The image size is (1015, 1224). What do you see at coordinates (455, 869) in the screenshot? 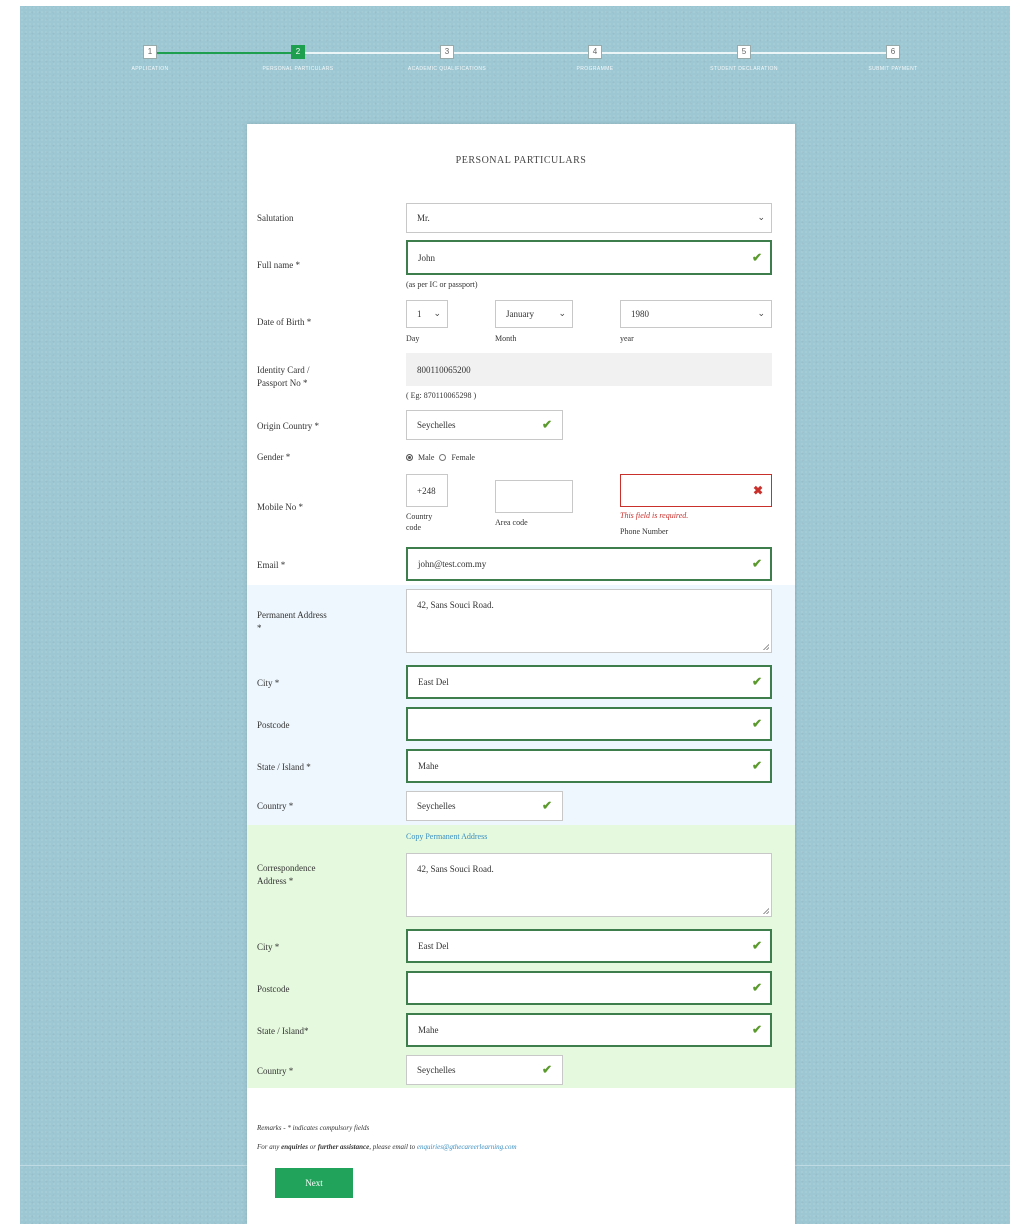
I see `correspondence-address-value: 42, Sans Souci Road.` at bounding box center [455, 869].